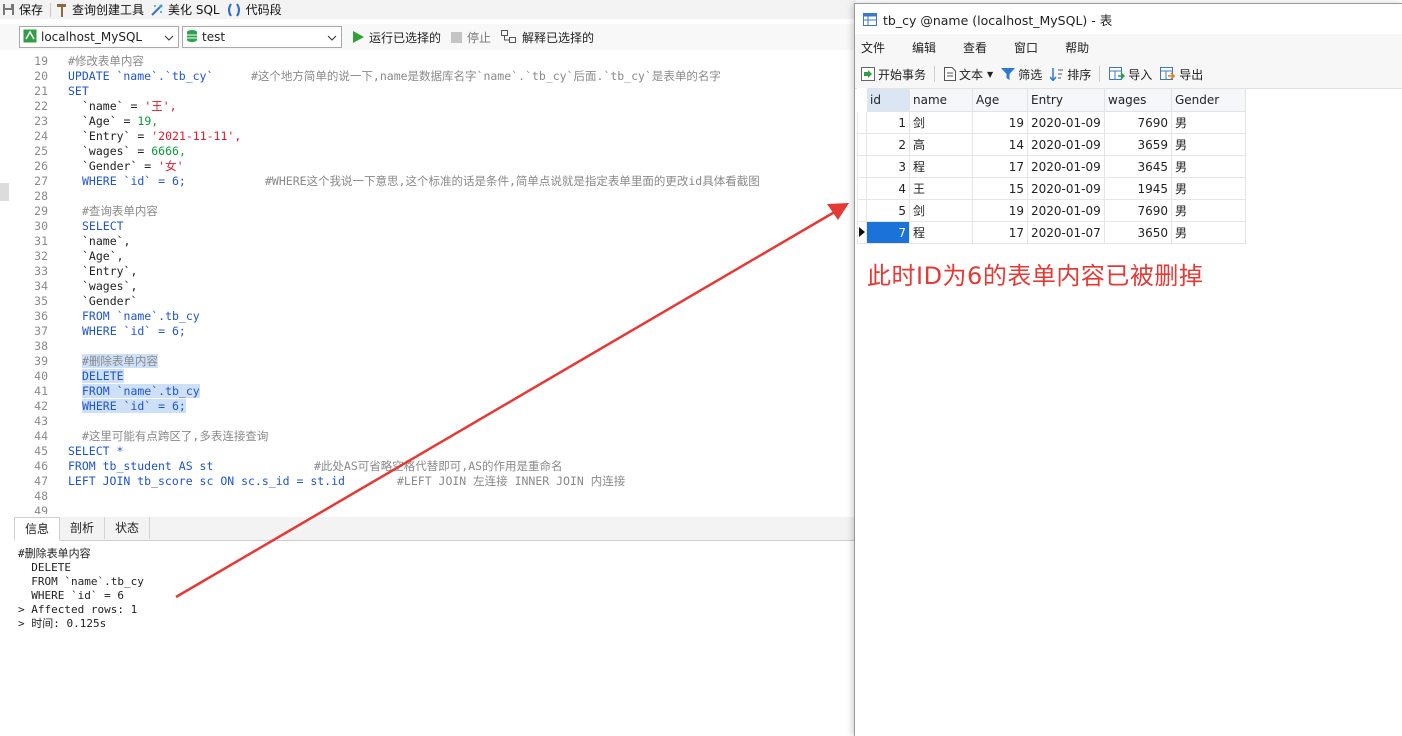 The image size is (1402, 736). Describe the element at coordinates (1208, 100) in the screenshot. I see `col-header-gender: Gender` at that location.